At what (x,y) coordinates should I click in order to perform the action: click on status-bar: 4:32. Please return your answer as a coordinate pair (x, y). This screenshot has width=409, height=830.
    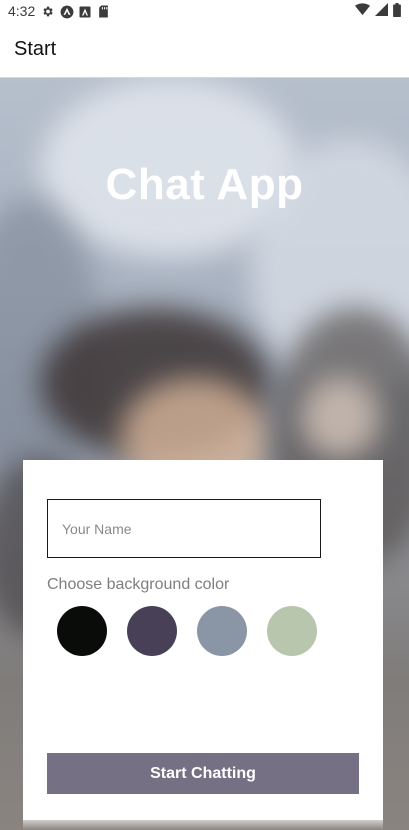
    Looking at the image, I should click on (204, 11).